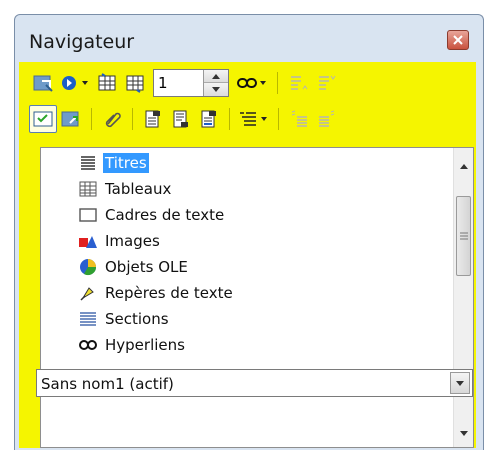 This screenshot has height=450, width=499. I want to click on headings-icon, so click(88, 163).